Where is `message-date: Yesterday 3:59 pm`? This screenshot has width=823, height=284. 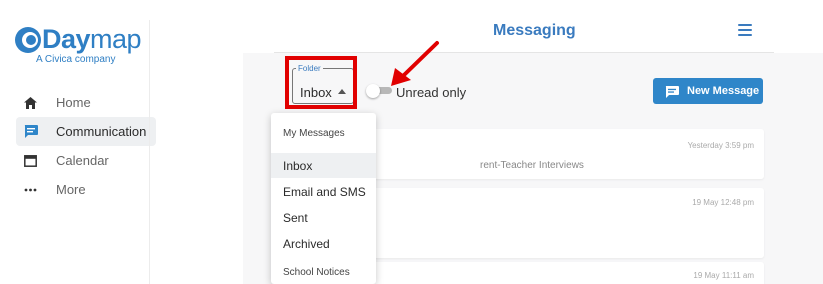
message-date: Yesterday 3:59 pm is located at coordinates (720, 145).